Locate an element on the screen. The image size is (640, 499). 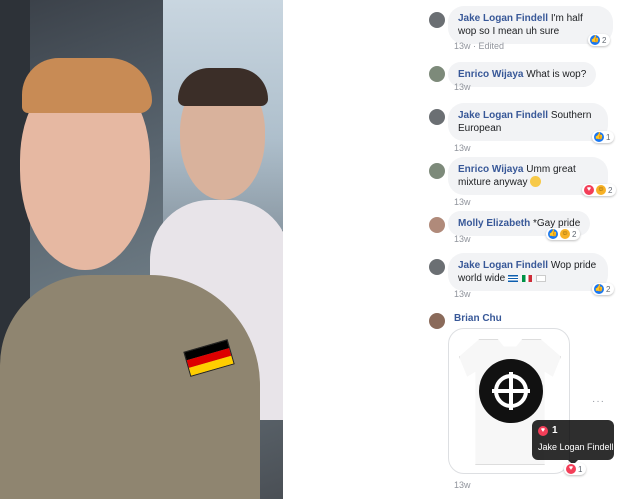
person-back-hair is located at coordinates (223, 87).